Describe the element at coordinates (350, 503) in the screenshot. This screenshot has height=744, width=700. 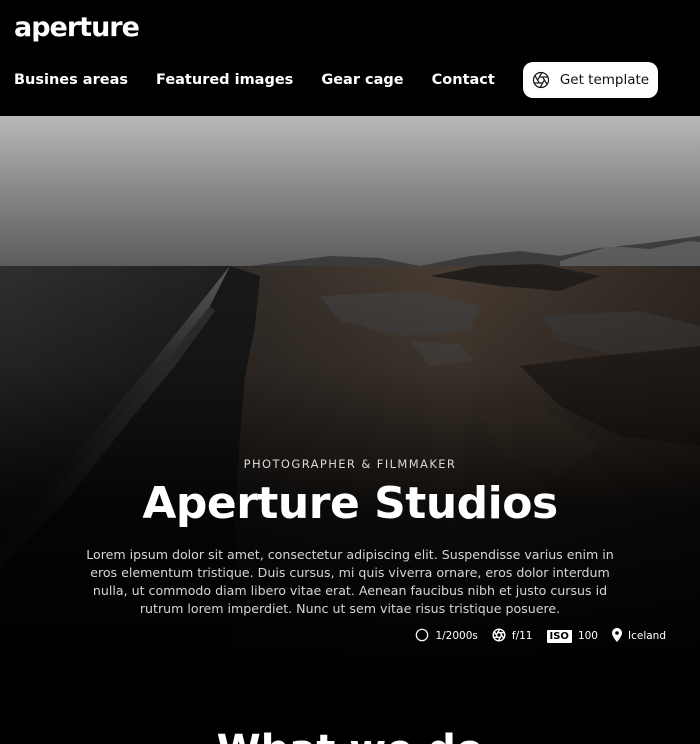
I see `hero-title: Aperture Studios` at that location.